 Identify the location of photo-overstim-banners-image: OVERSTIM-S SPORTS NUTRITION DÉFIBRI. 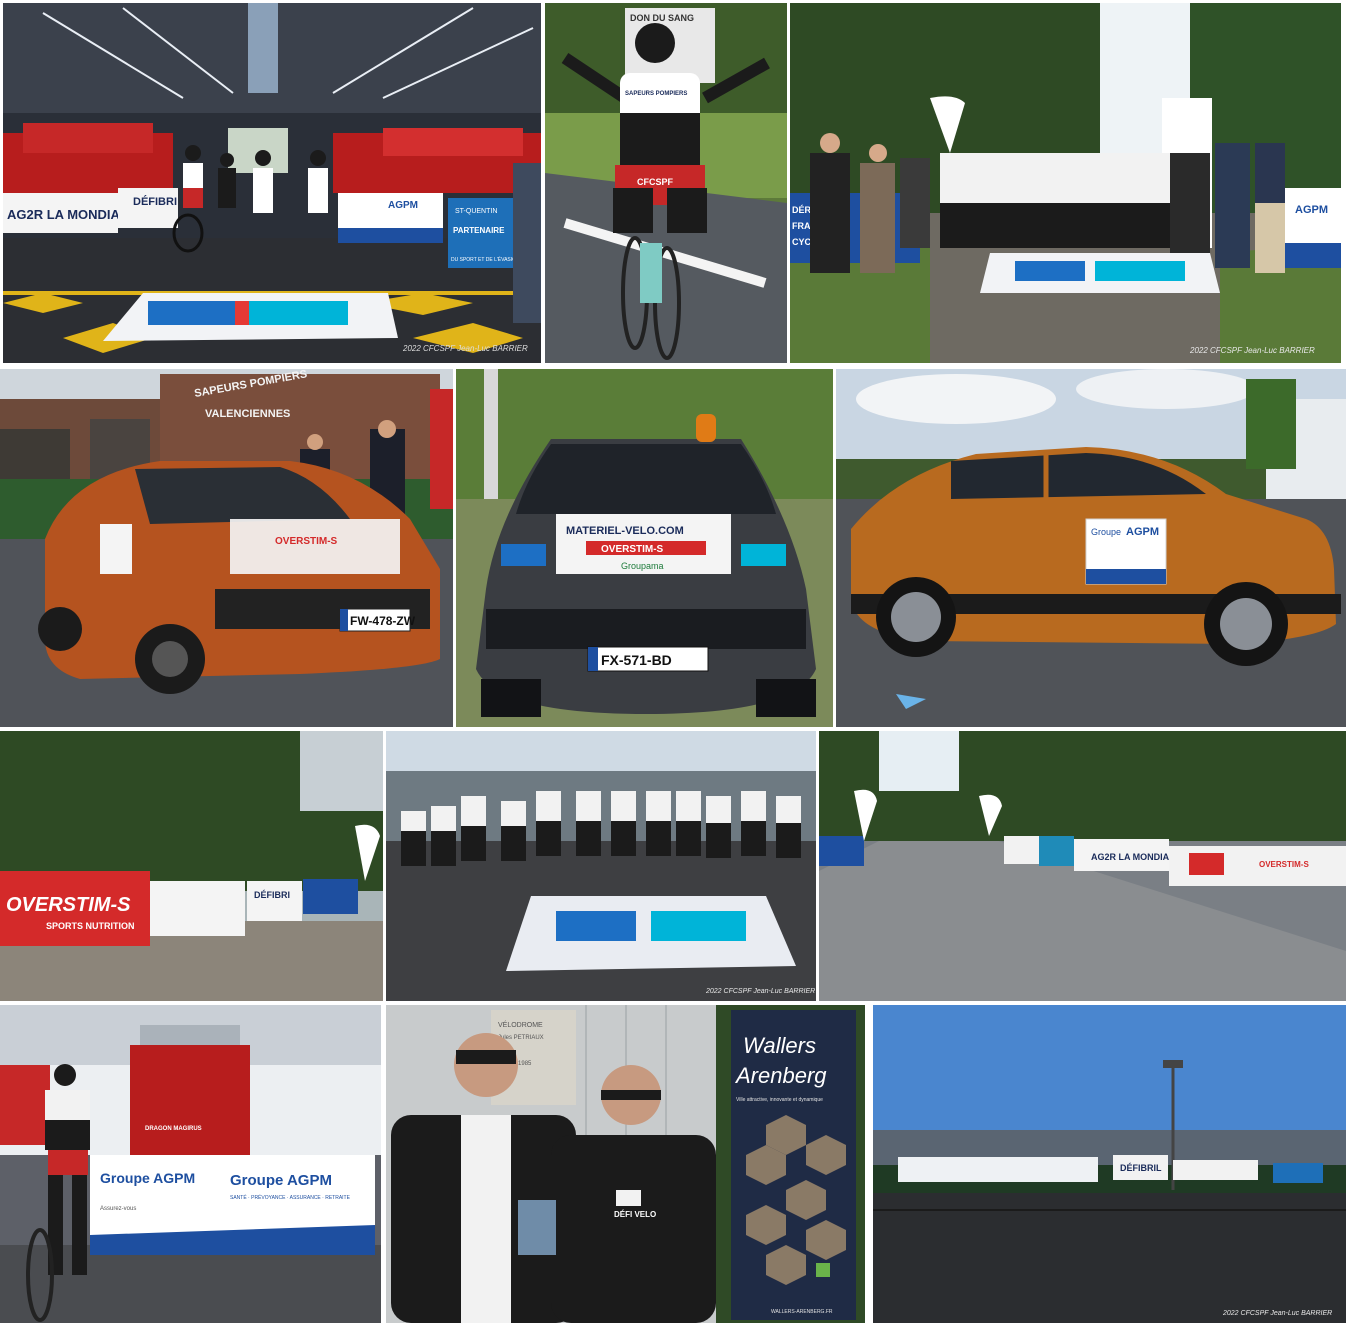
(191, 866).